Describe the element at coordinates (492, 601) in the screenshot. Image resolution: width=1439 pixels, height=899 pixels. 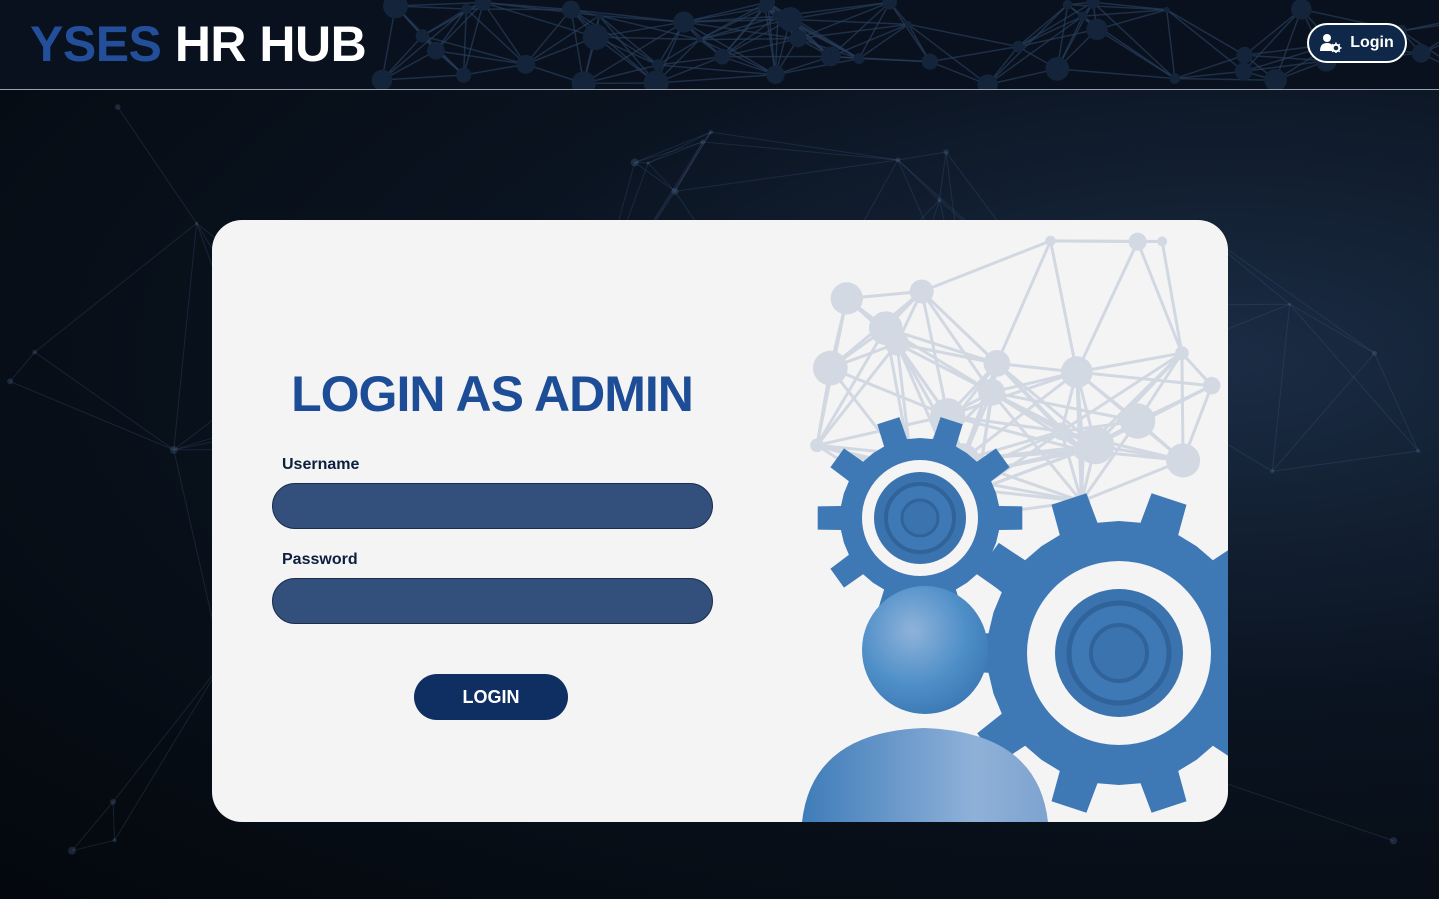
I see `password-input` at that location.